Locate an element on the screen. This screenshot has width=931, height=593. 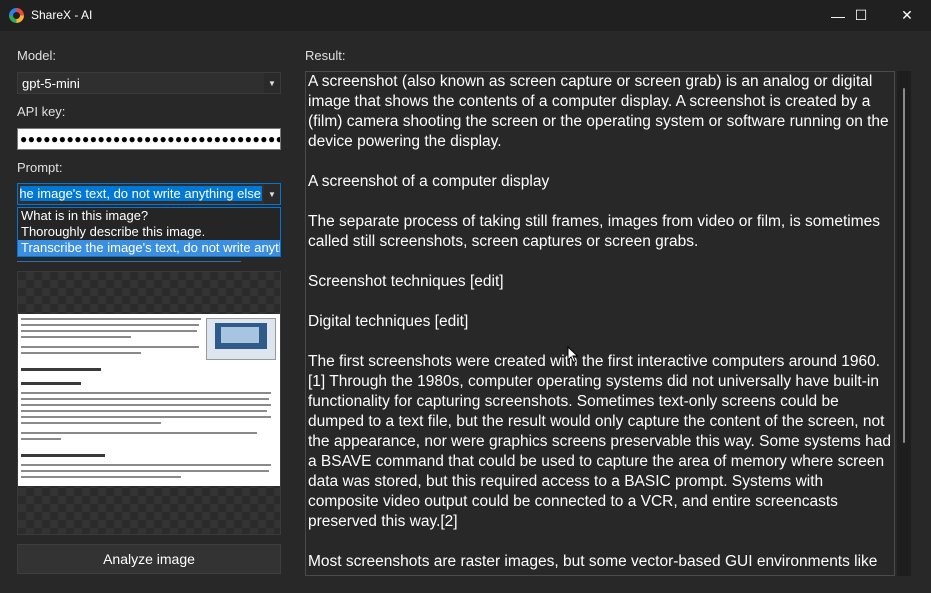
window-title: ShareX - AI is located at coordinates (62, 15).